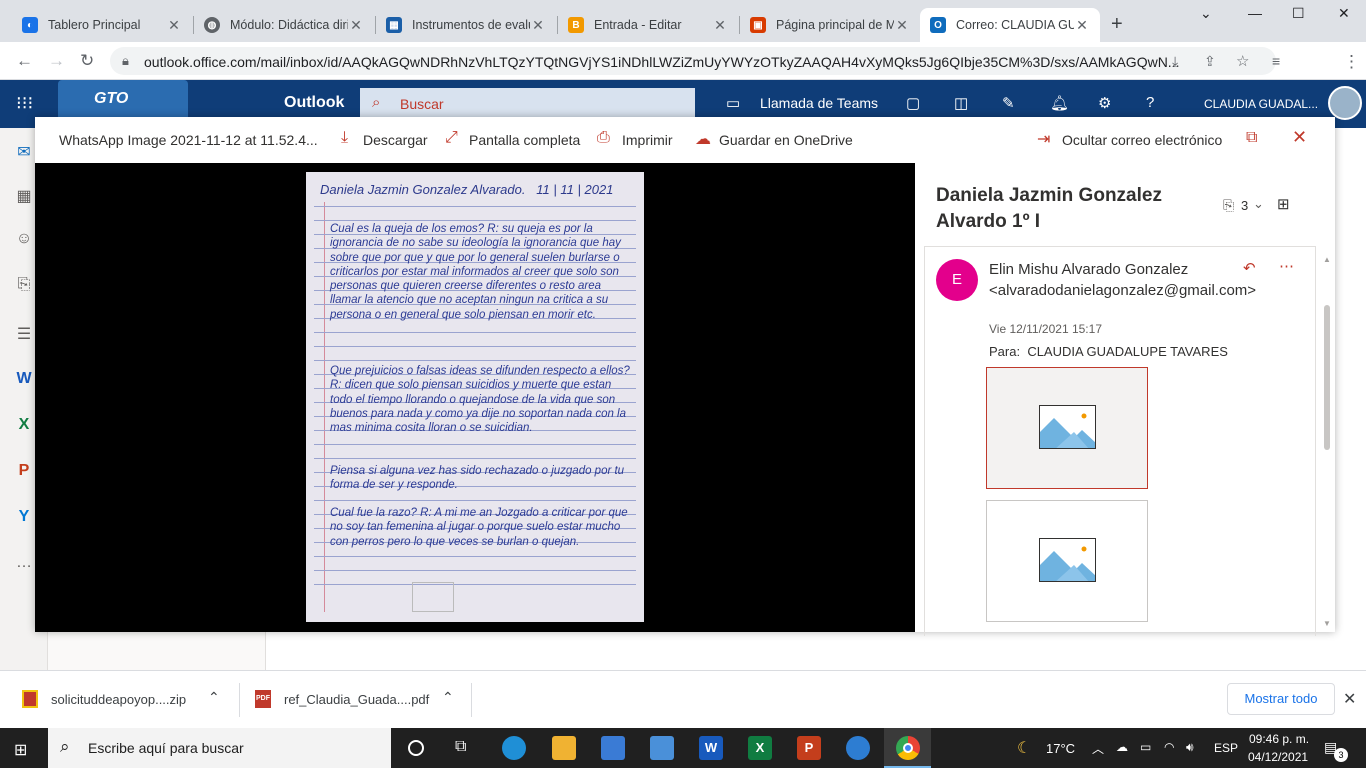  I want to click on search-box: ⌕ Buscar, so click(527, 104).